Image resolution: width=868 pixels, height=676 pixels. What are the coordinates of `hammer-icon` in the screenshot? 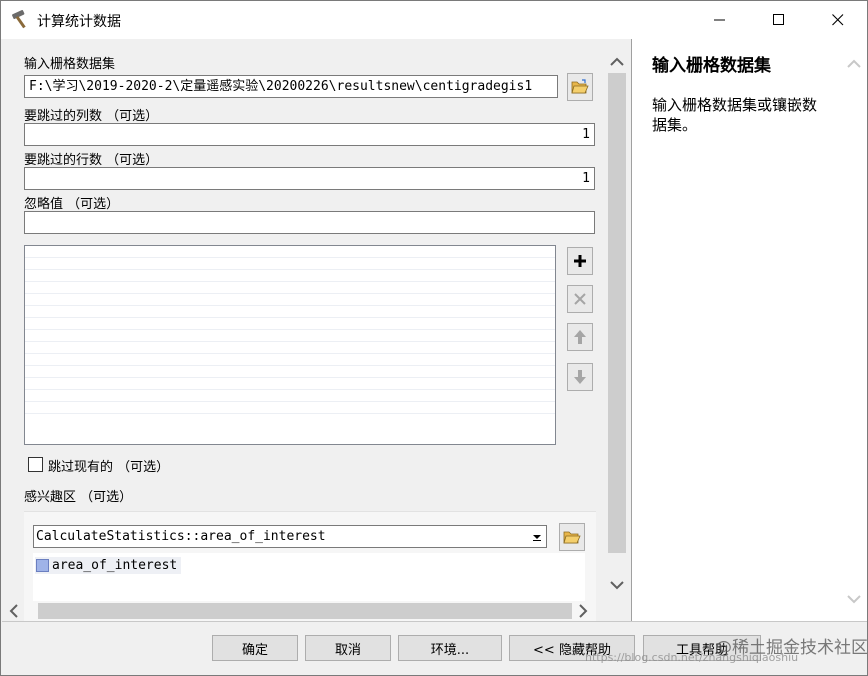 It's located at (19, 19).